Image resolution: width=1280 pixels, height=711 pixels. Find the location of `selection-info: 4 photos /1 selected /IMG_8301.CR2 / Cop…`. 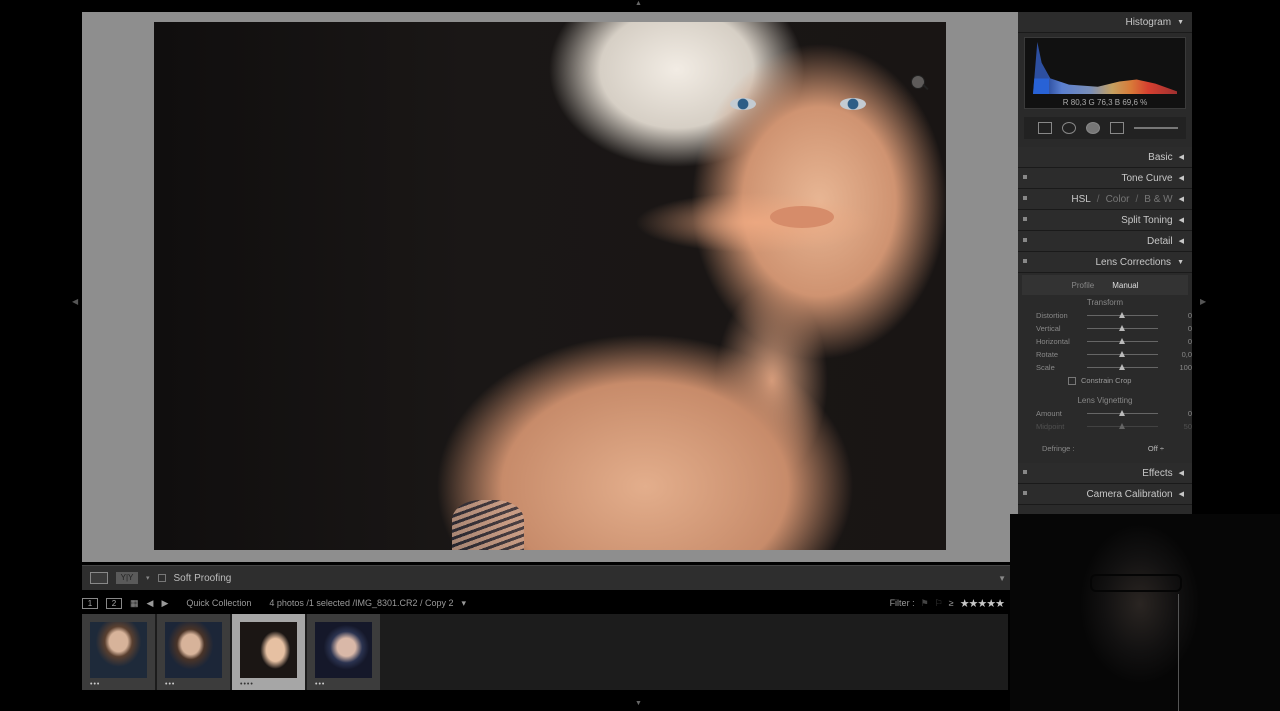

selection-info: 4 photos /1 selected /IMG_8301.CR2 / Cop… is located at coordinates (361, 603).